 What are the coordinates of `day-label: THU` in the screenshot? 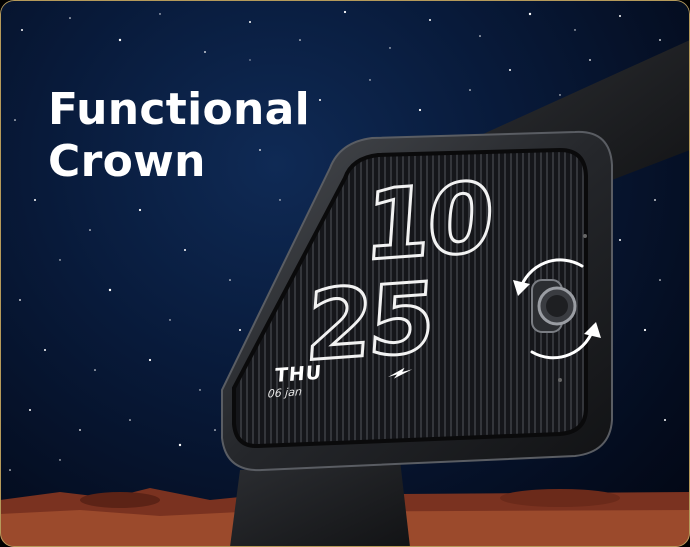 It's located at (298, 374).